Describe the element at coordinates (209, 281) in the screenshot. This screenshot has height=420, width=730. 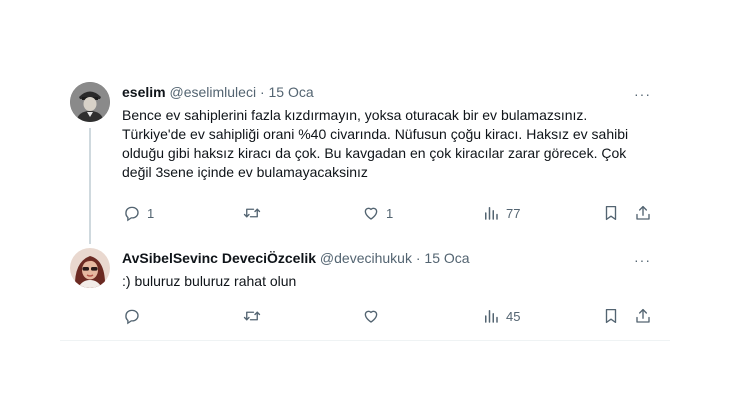
I see `tweet-text: :) buluruz buluruz rahat olun` at that location.